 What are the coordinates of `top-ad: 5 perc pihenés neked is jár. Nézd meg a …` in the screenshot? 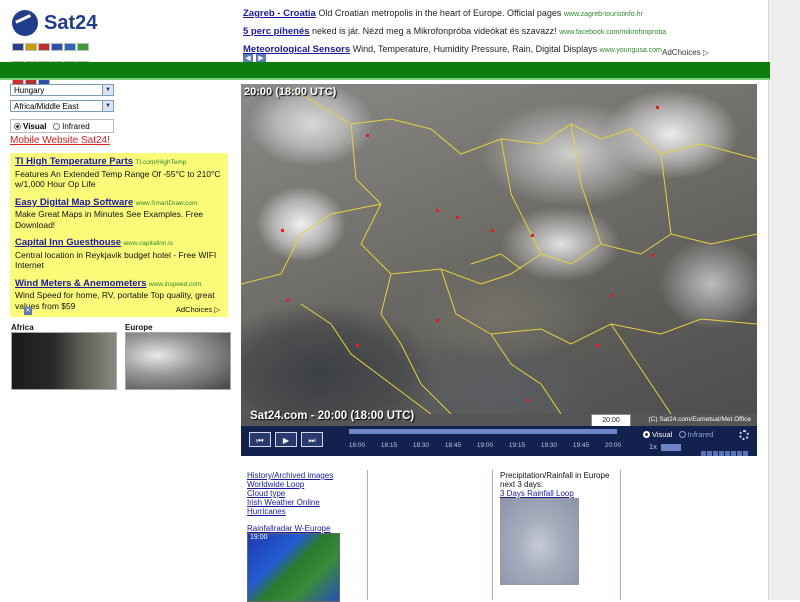 It's located at (503, 32).